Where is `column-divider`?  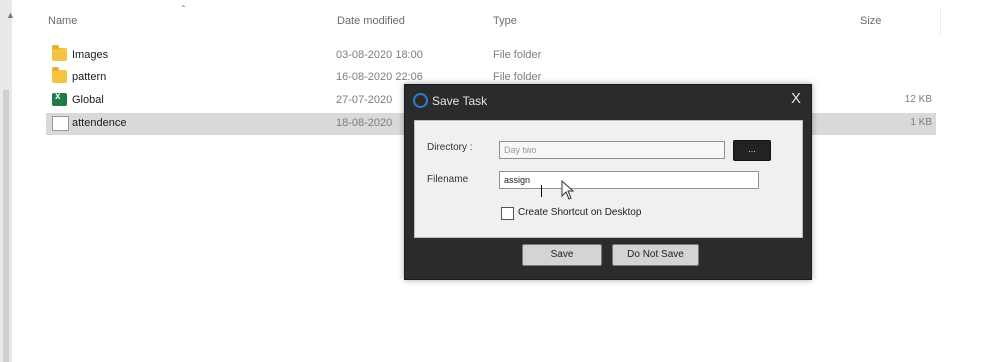 column-divider is located at coordinates (940, 22).